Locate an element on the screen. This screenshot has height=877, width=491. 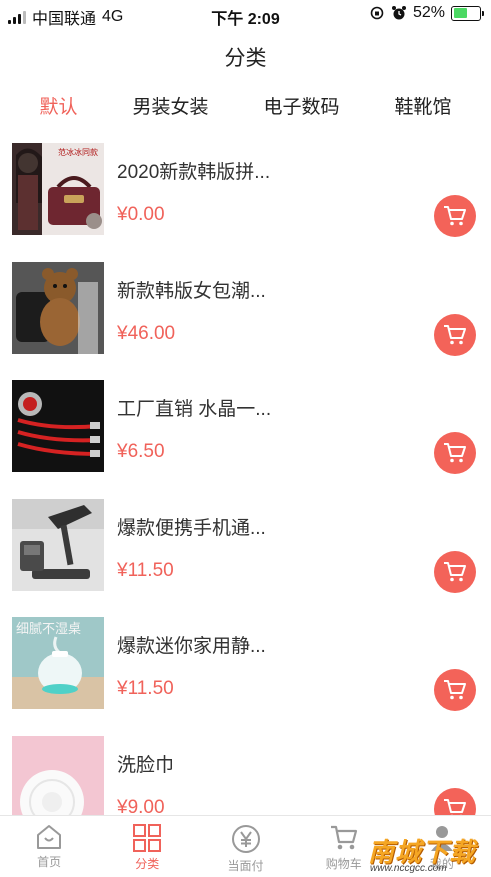
product-price: ¥46.00 is located at coordinates (146, 333).